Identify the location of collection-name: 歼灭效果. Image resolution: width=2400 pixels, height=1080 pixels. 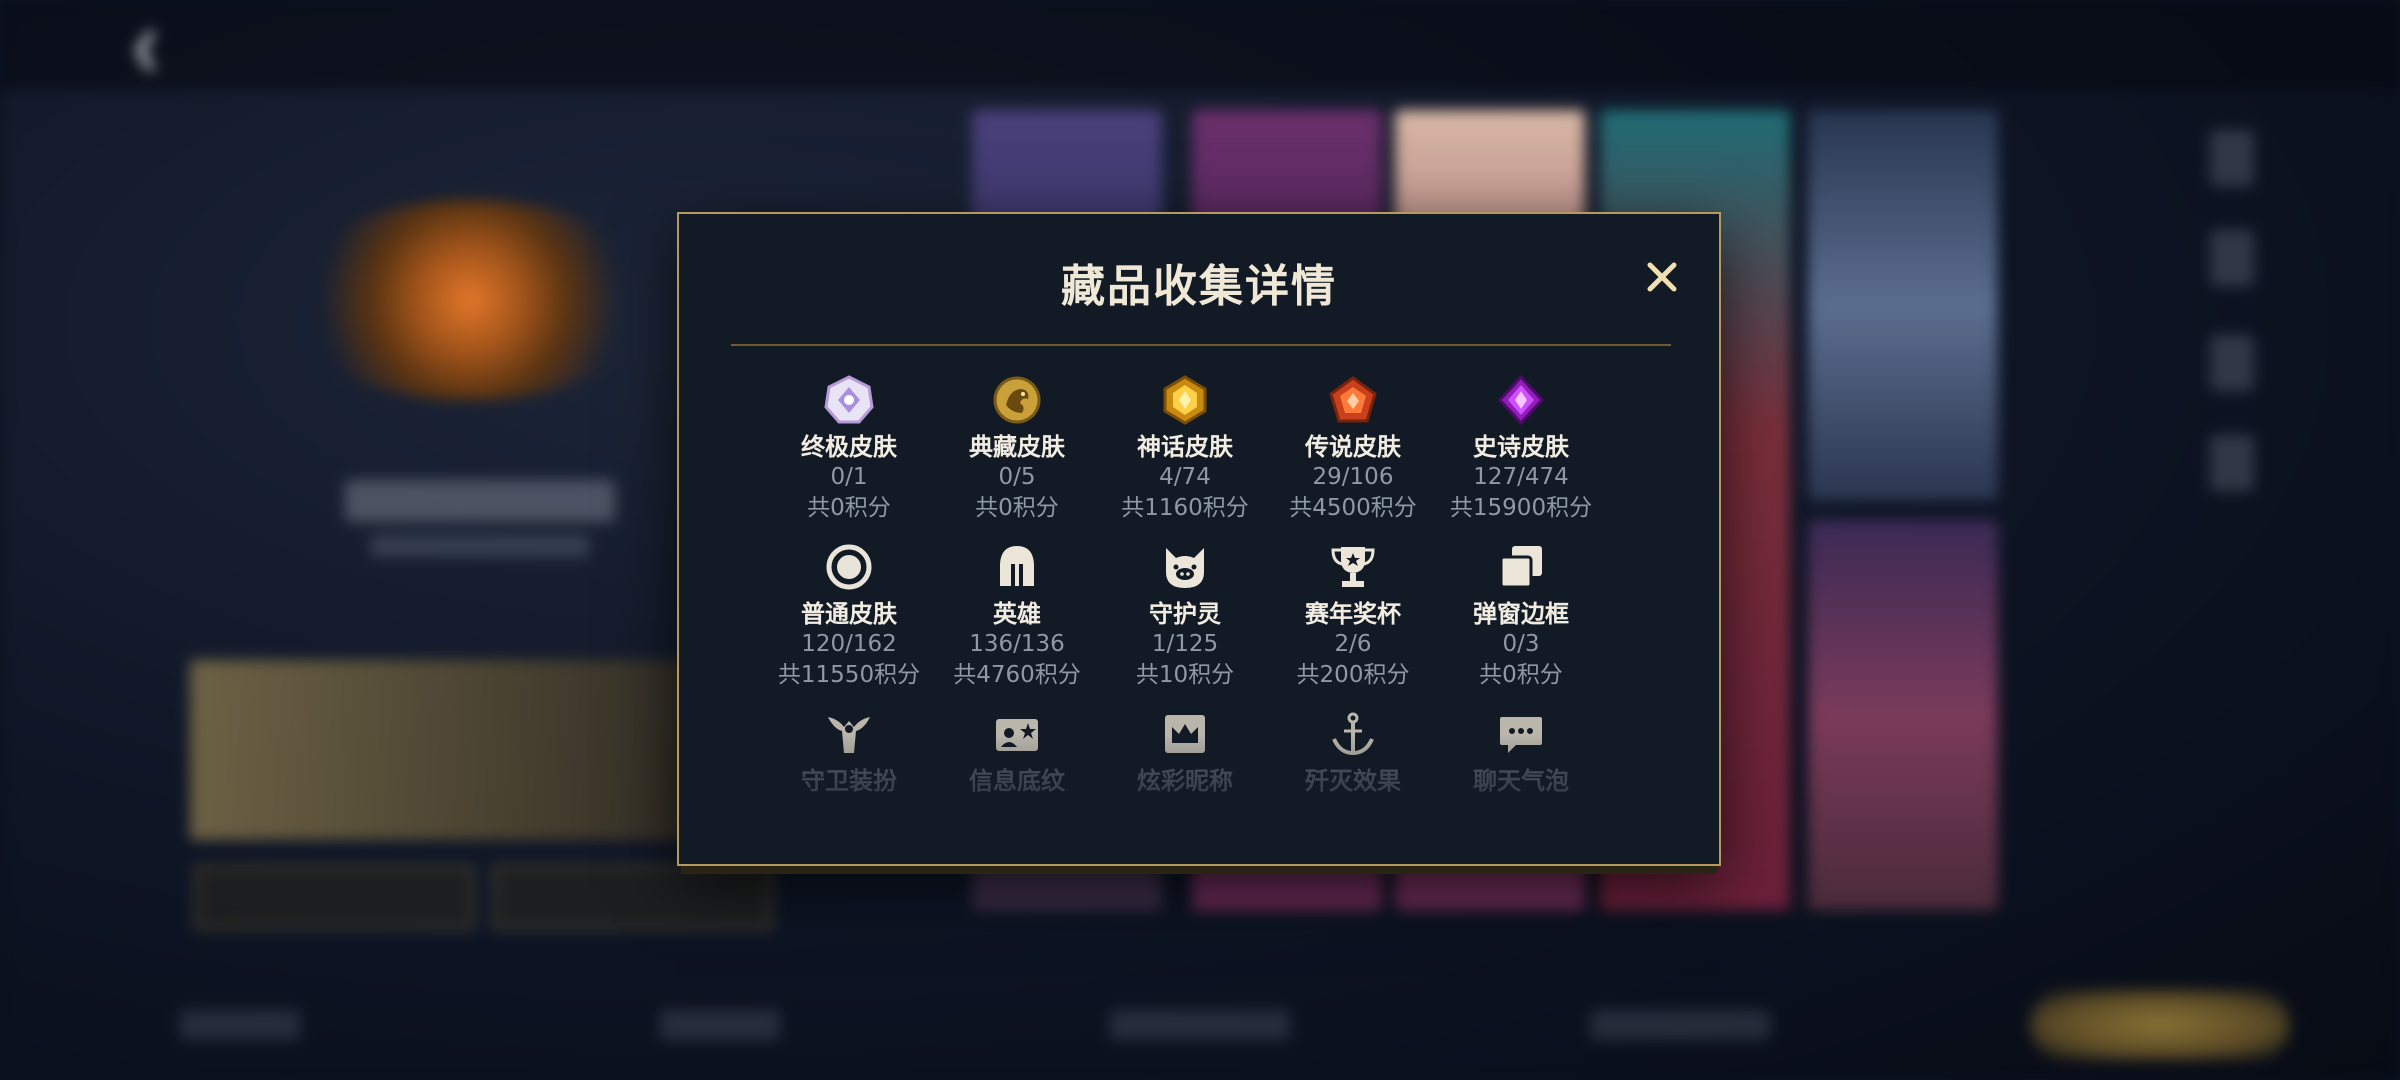
(1353, 781).